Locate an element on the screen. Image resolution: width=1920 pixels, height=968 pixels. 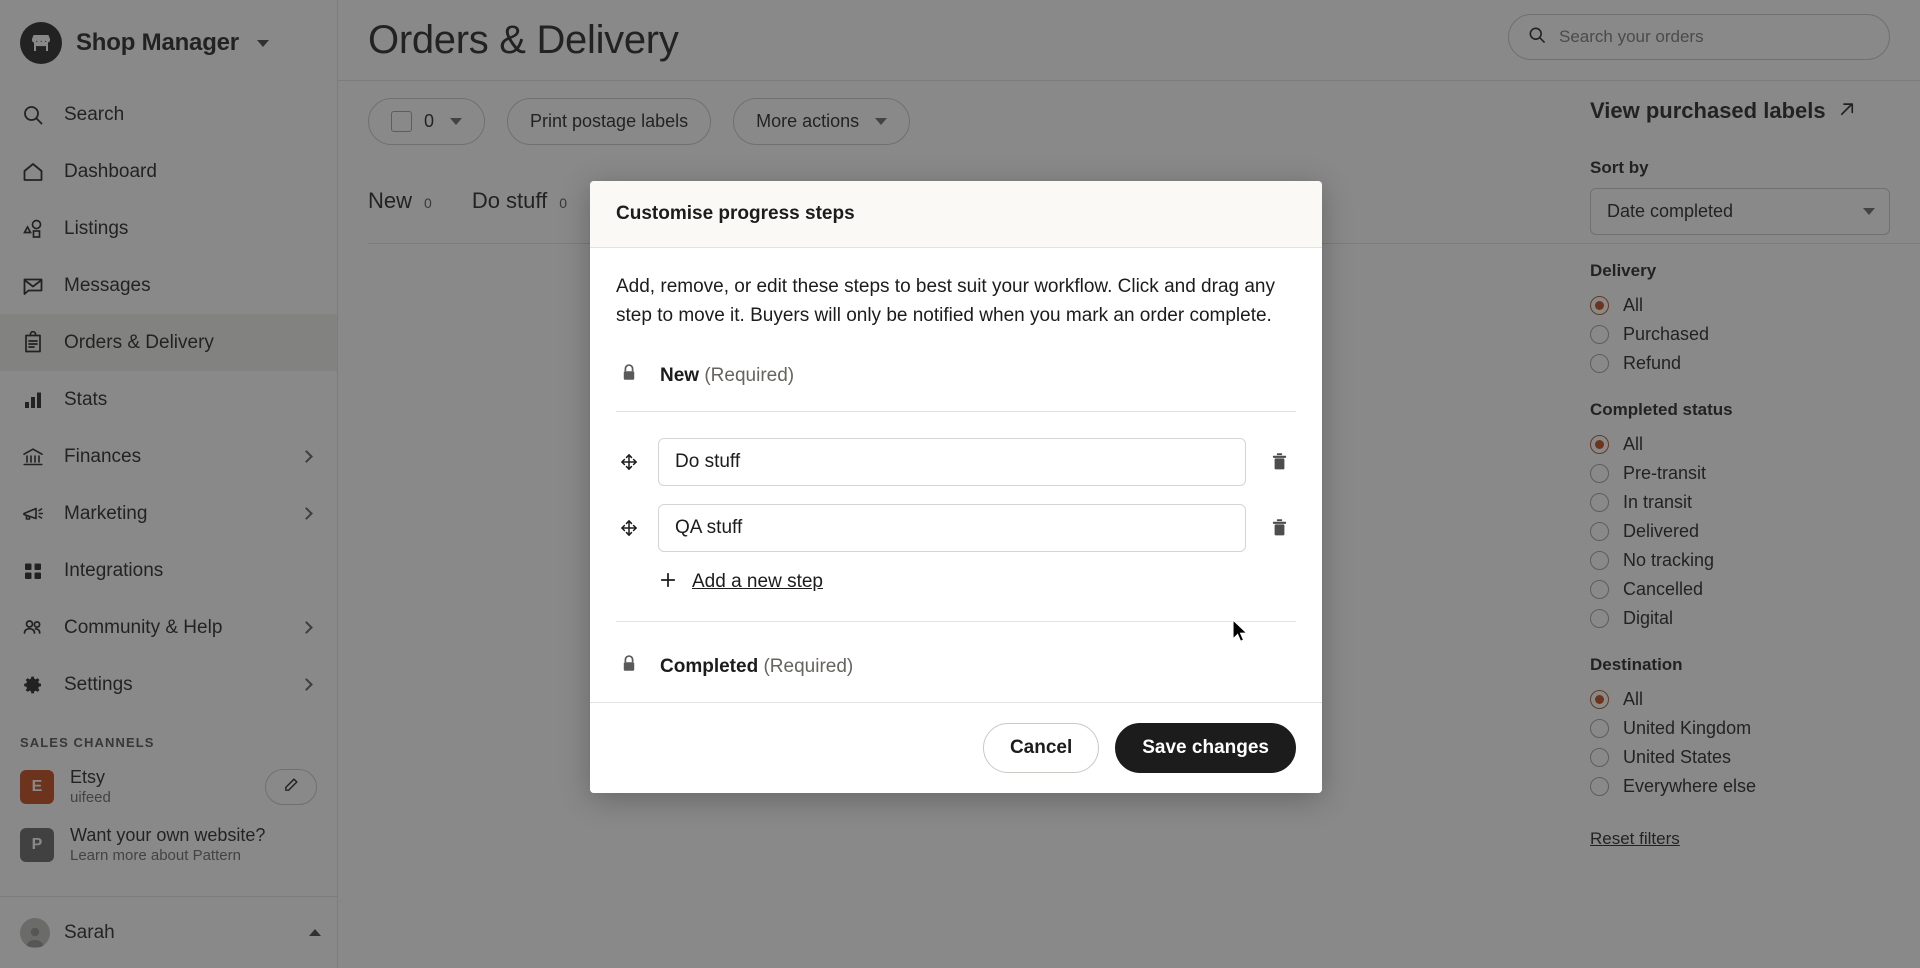
modal-footer: Cancel Save changes is located at coordinates (956, 747).